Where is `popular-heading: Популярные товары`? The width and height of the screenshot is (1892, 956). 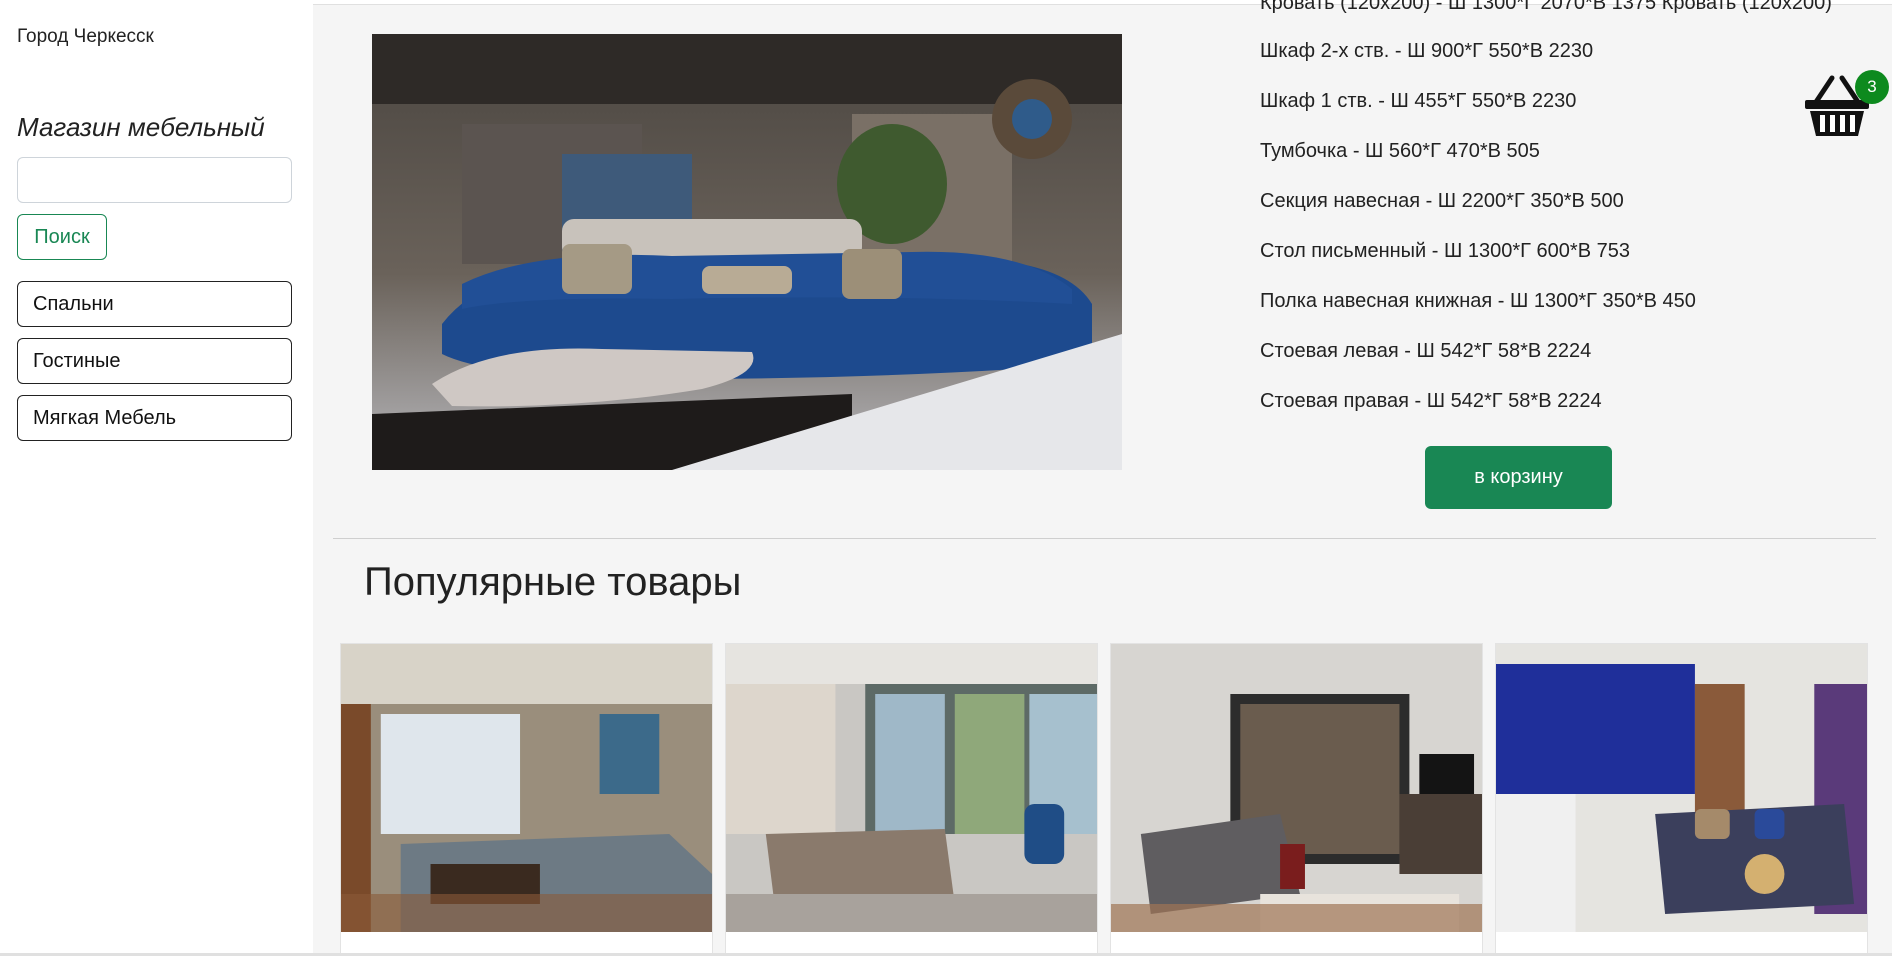 popular-heading: Популярные товары is located at coordinates (553, 582).